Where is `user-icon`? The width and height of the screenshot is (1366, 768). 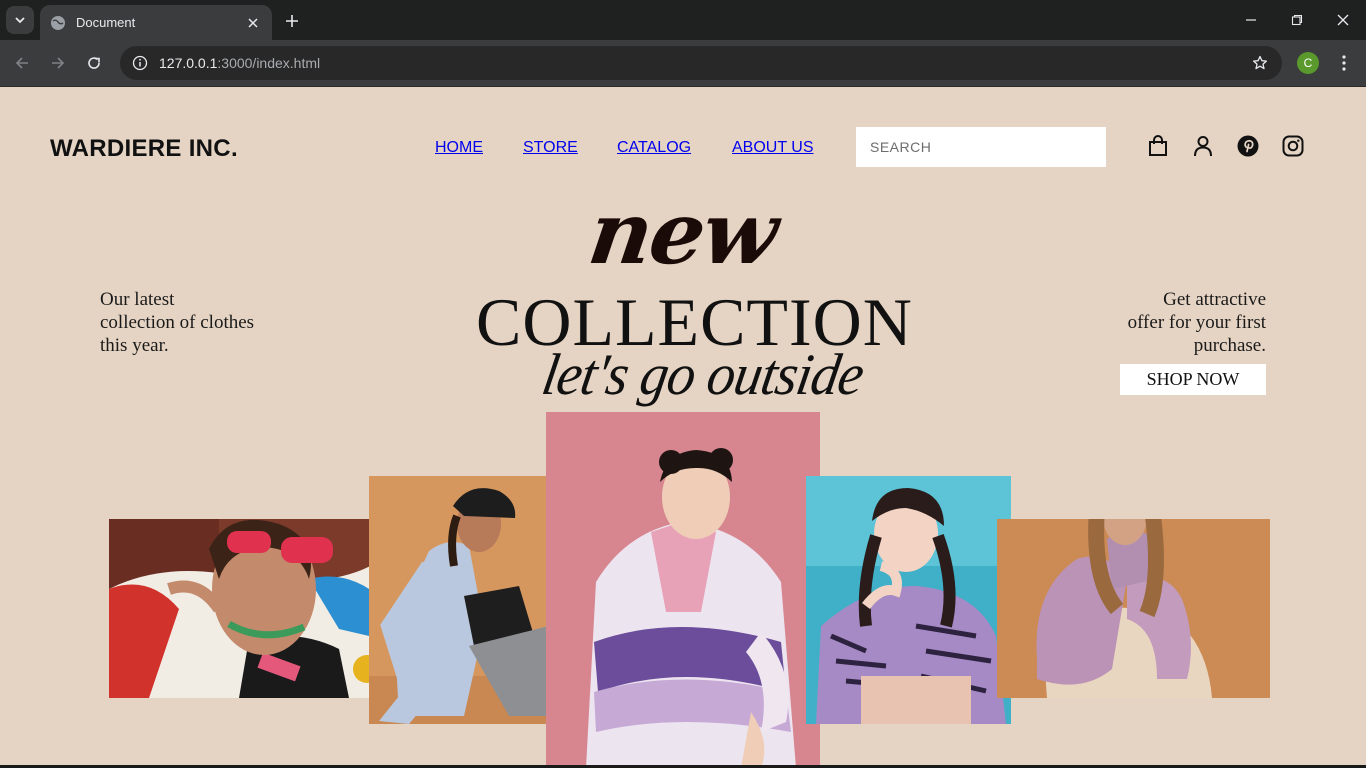 user-icon is located at coordinates (1203, 146).